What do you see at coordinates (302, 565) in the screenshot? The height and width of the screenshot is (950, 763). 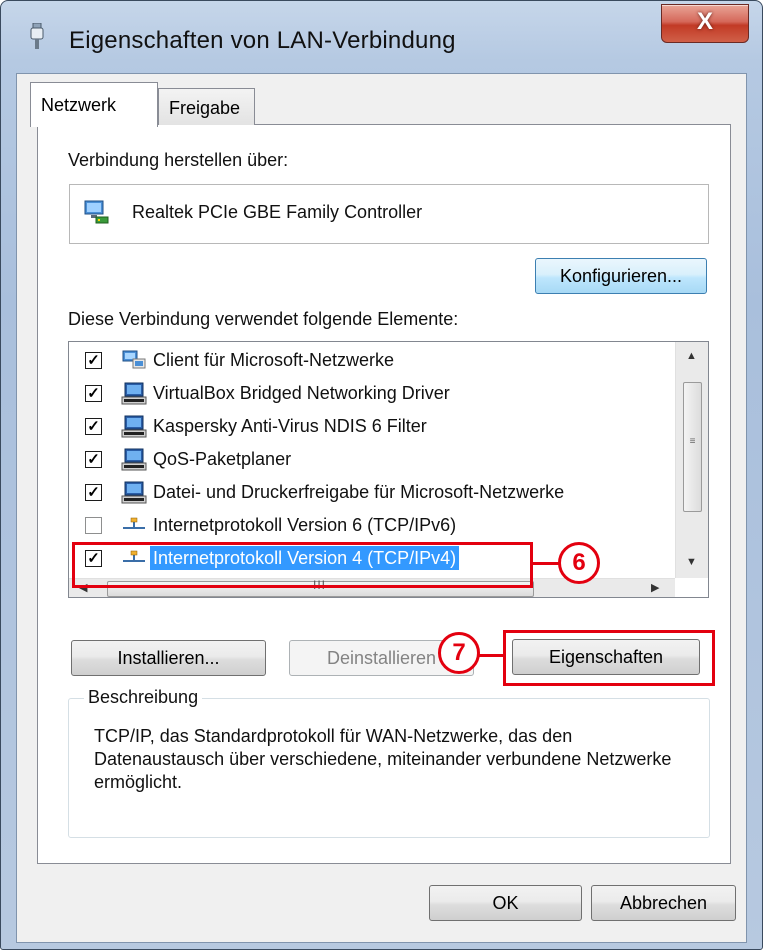 I see `annotation-highlight-ipv4` at bounding box center [302, 565].